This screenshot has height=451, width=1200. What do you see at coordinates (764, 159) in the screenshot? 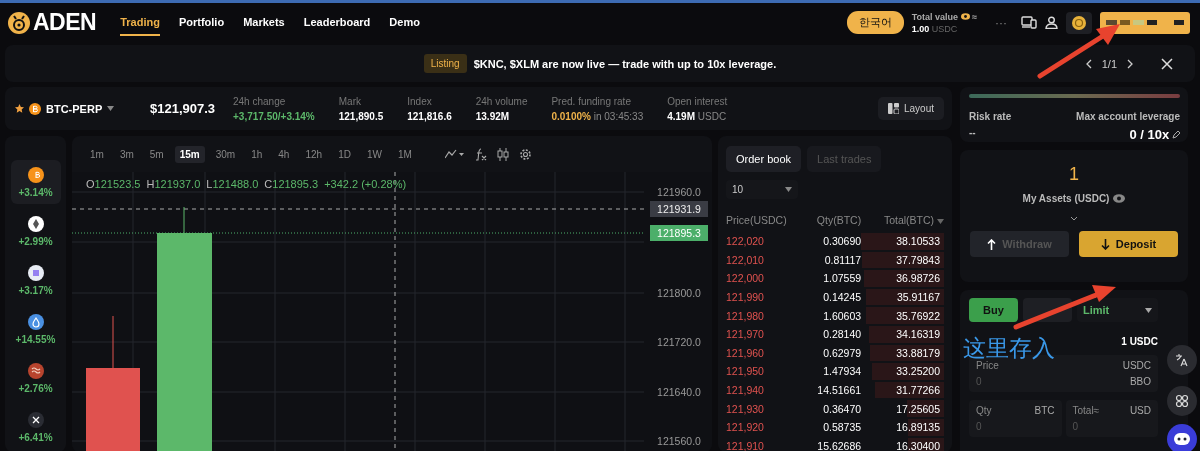
I see `panel-tab: Order book` at bounding box center [764, 159].